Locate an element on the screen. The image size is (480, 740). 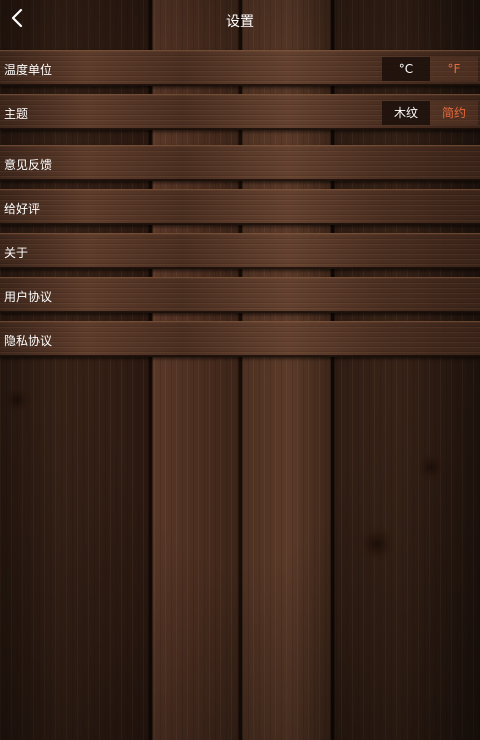
settings-row-about: 关于 is located at coordinates (240, 251).